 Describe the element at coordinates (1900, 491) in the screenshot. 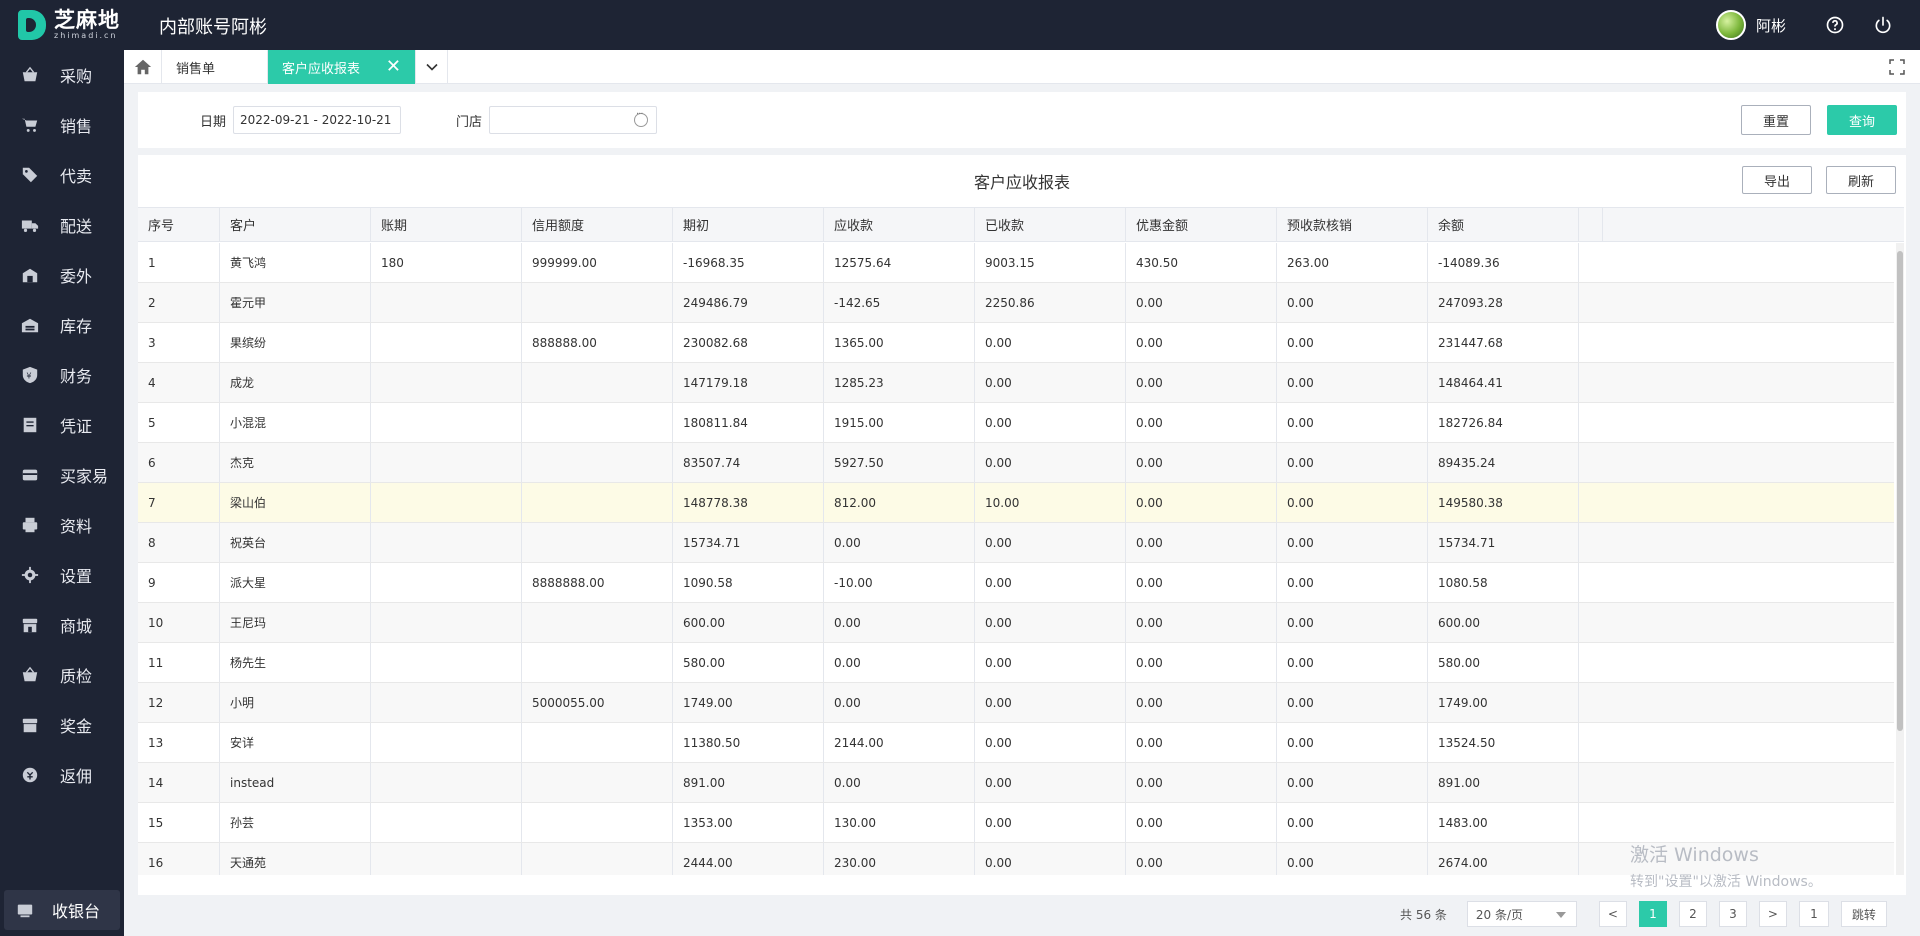

I see `scrollbar-thumb` at that location.